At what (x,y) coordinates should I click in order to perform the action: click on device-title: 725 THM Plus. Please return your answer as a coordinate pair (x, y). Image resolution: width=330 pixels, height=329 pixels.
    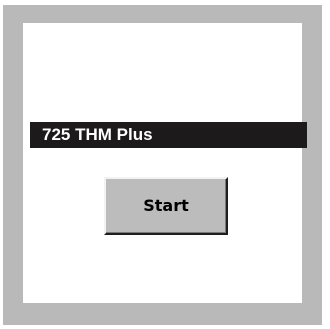
    Looking at the image, I should click on (97, 134).